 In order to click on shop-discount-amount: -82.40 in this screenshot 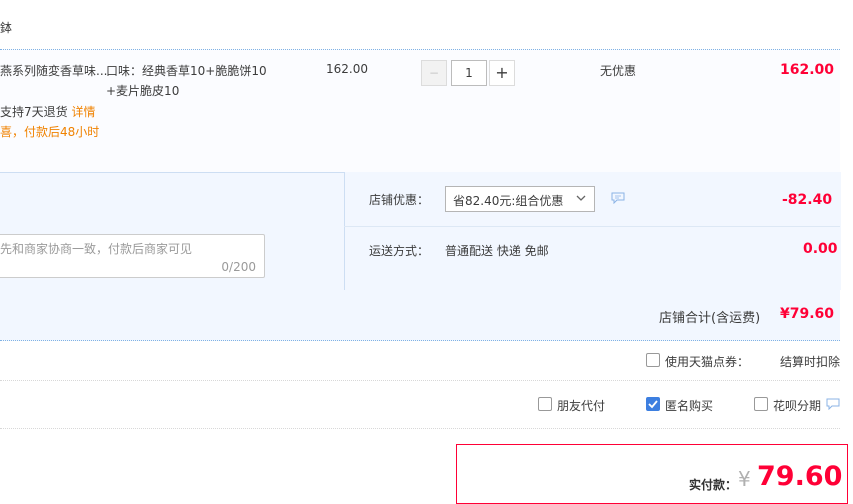, I will do `click(807, 200)`.